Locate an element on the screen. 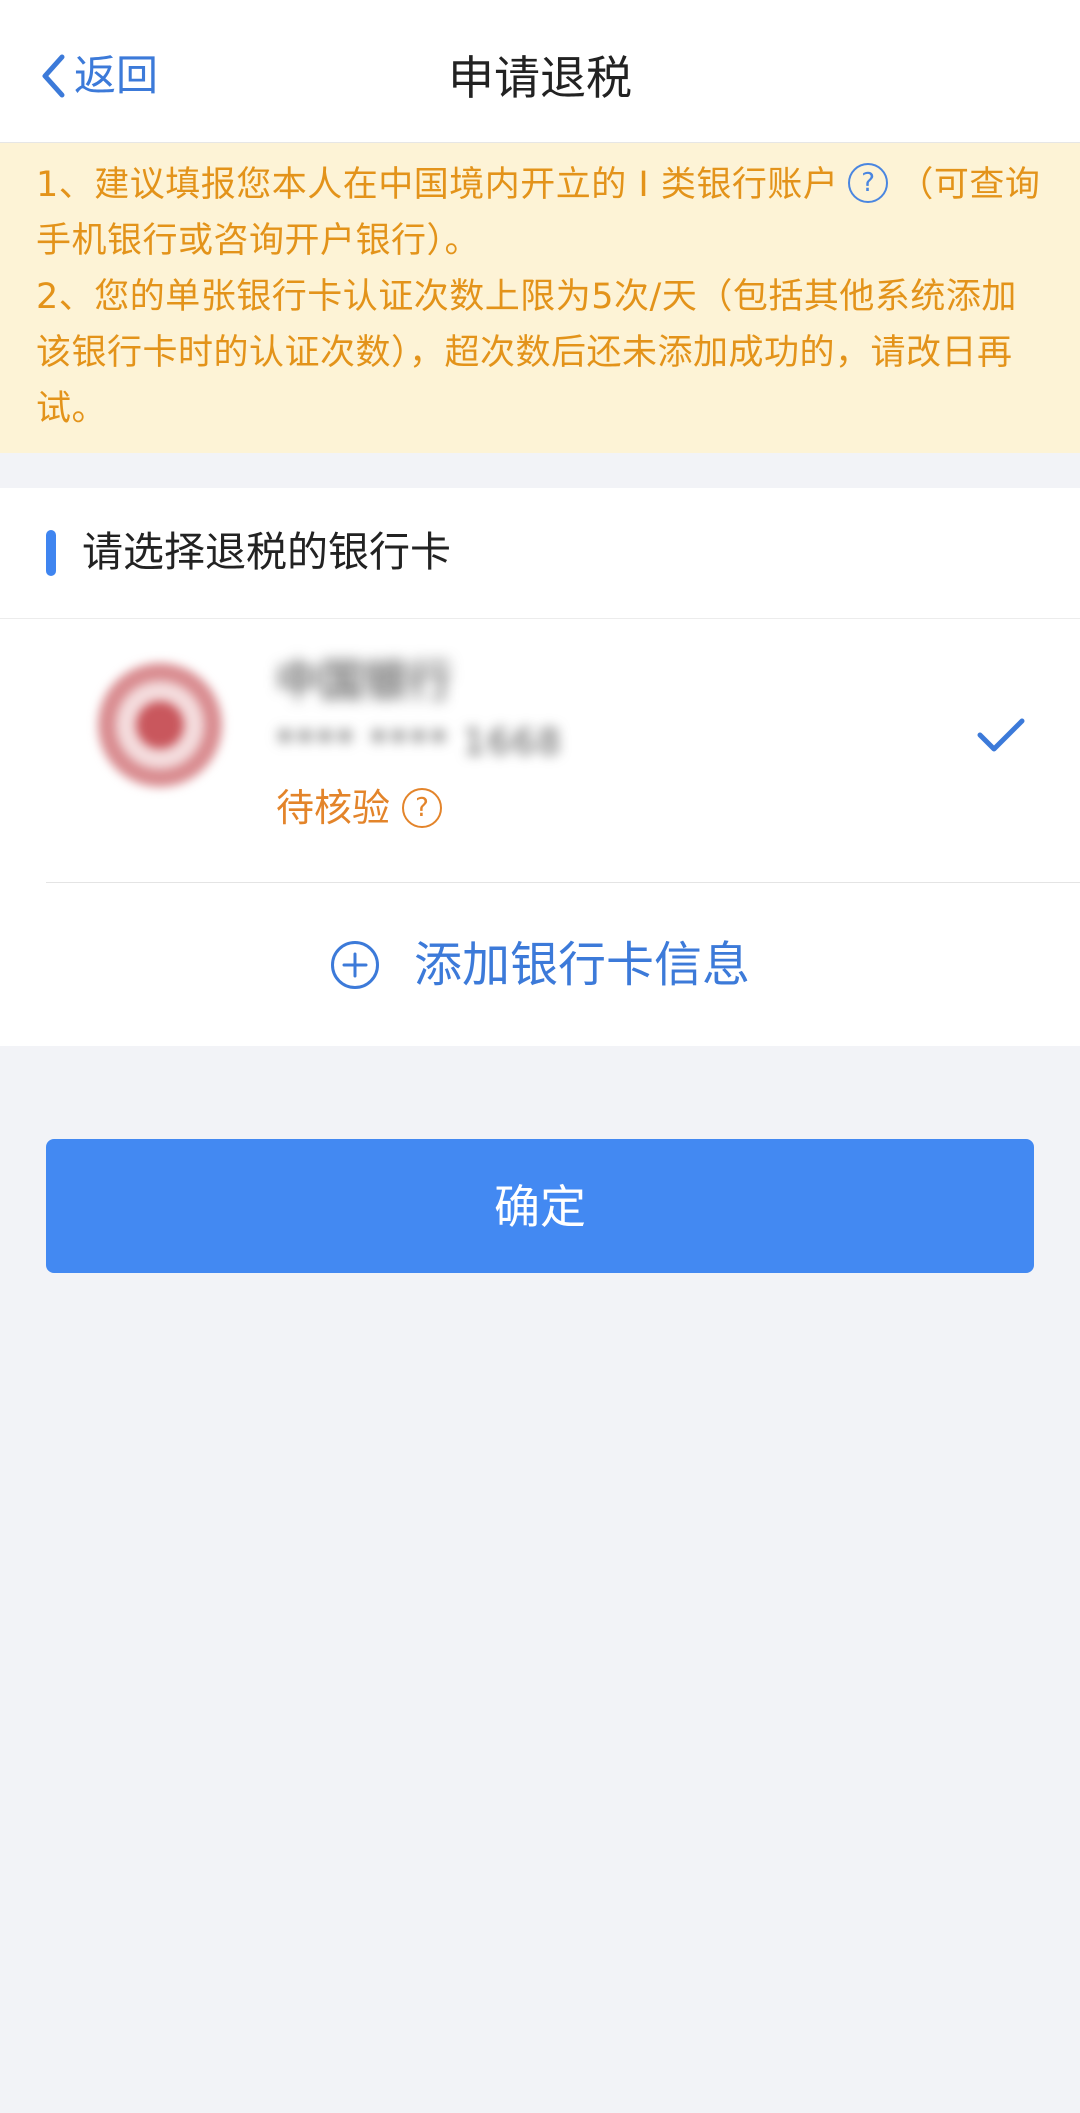 The height and width of the screenshot is (2113, 1080). bank-card-number: **** **** 1668 is located at coordinates (419, 742).